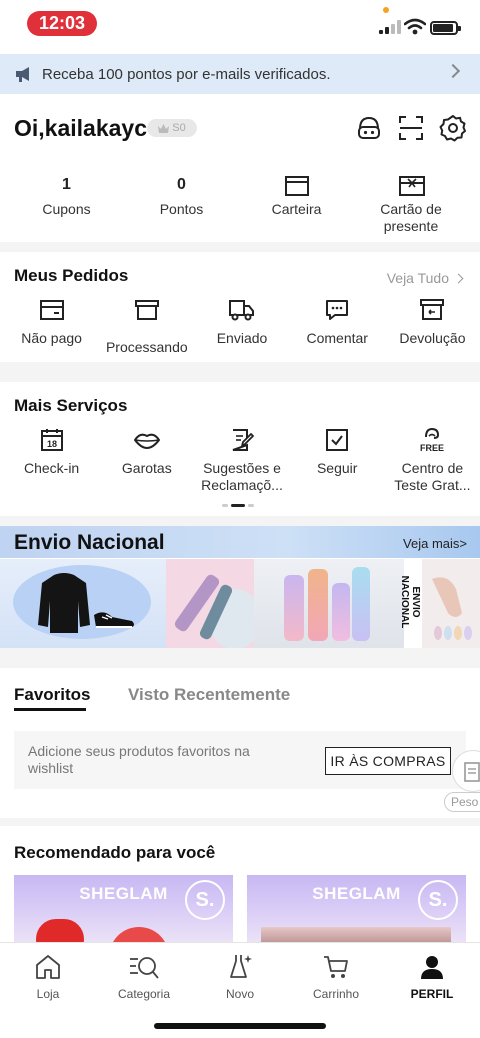  What do you see at coordinates (388, 761) in the screenshot?
I see `go-shopping-button: IR ÀS COMPRAS` at bounding box center [388, 761].